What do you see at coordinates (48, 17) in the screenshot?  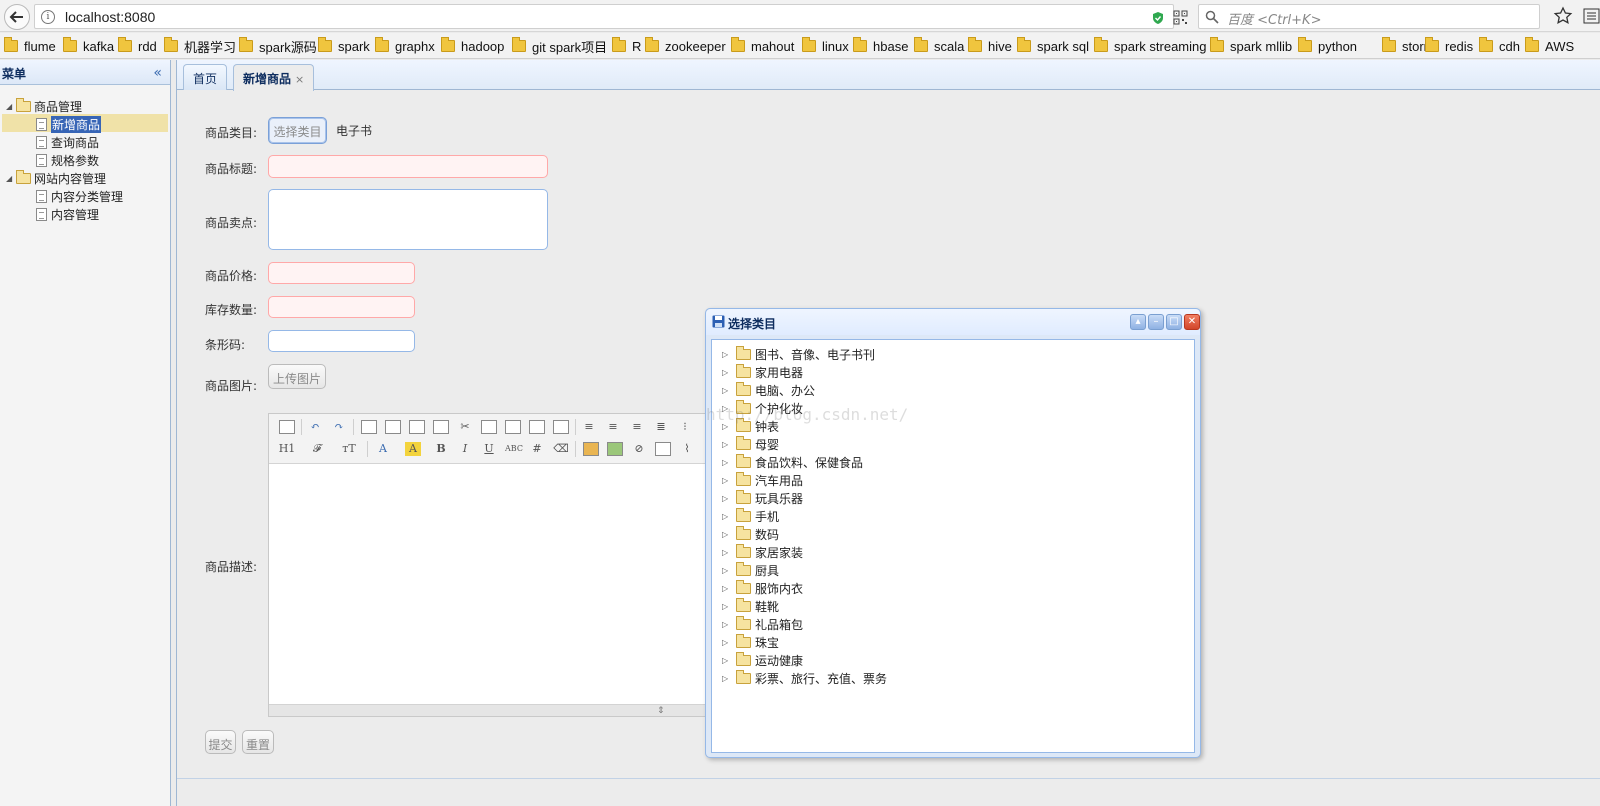 I see `info-icon: i` at bounding box center [48, 17].